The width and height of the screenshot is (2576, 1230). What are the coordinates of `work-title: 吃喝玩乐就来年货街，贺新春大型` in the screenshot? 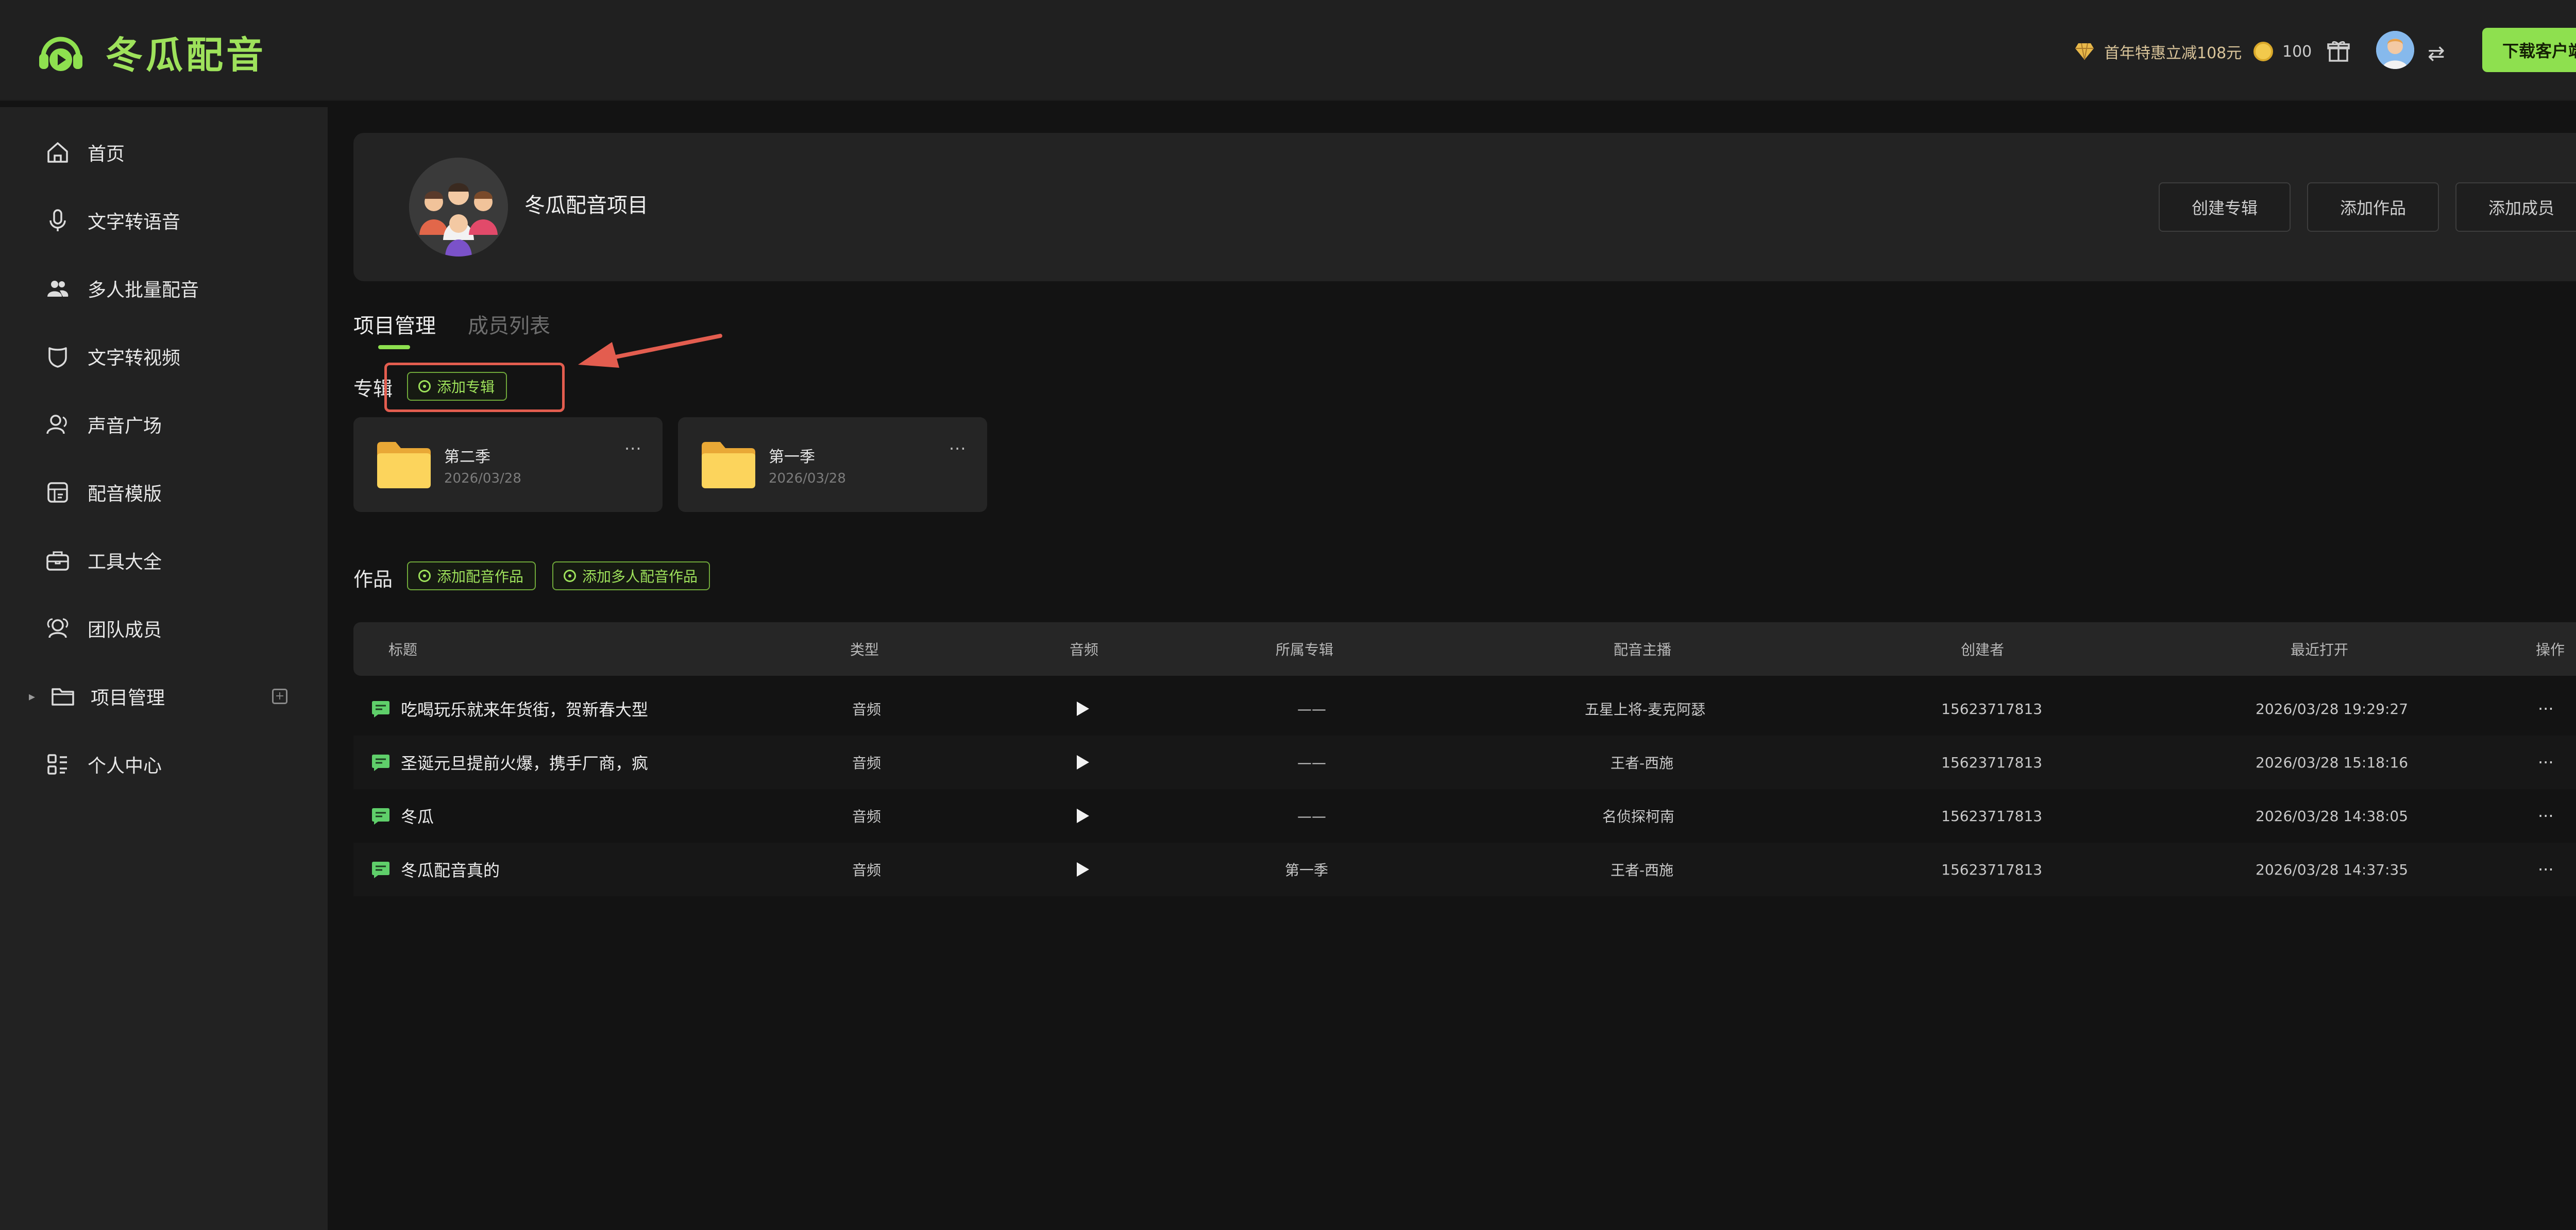 It's located at (524, 709).